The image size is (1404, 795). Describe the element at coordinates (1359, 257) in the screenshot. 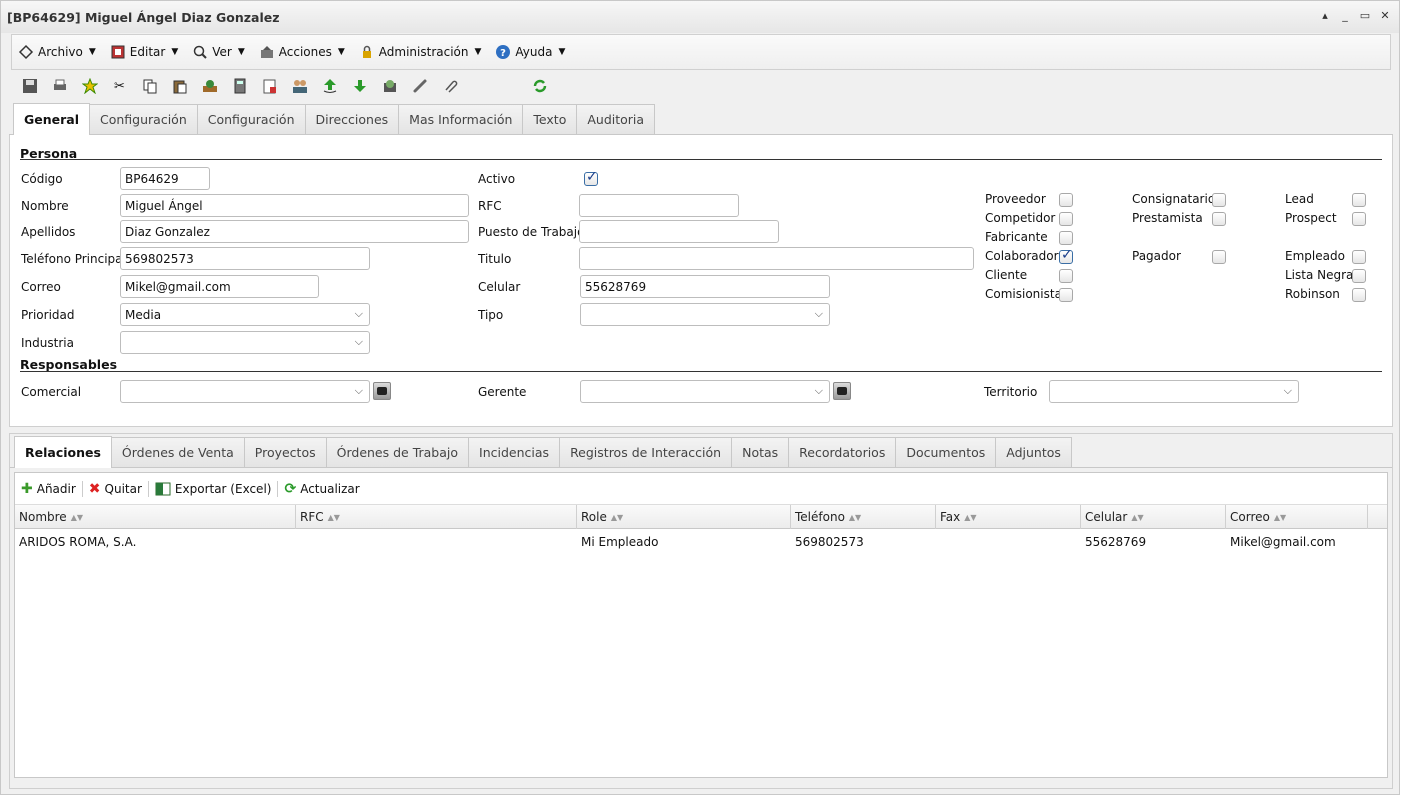

I see `empleado-checkbox` at that location.